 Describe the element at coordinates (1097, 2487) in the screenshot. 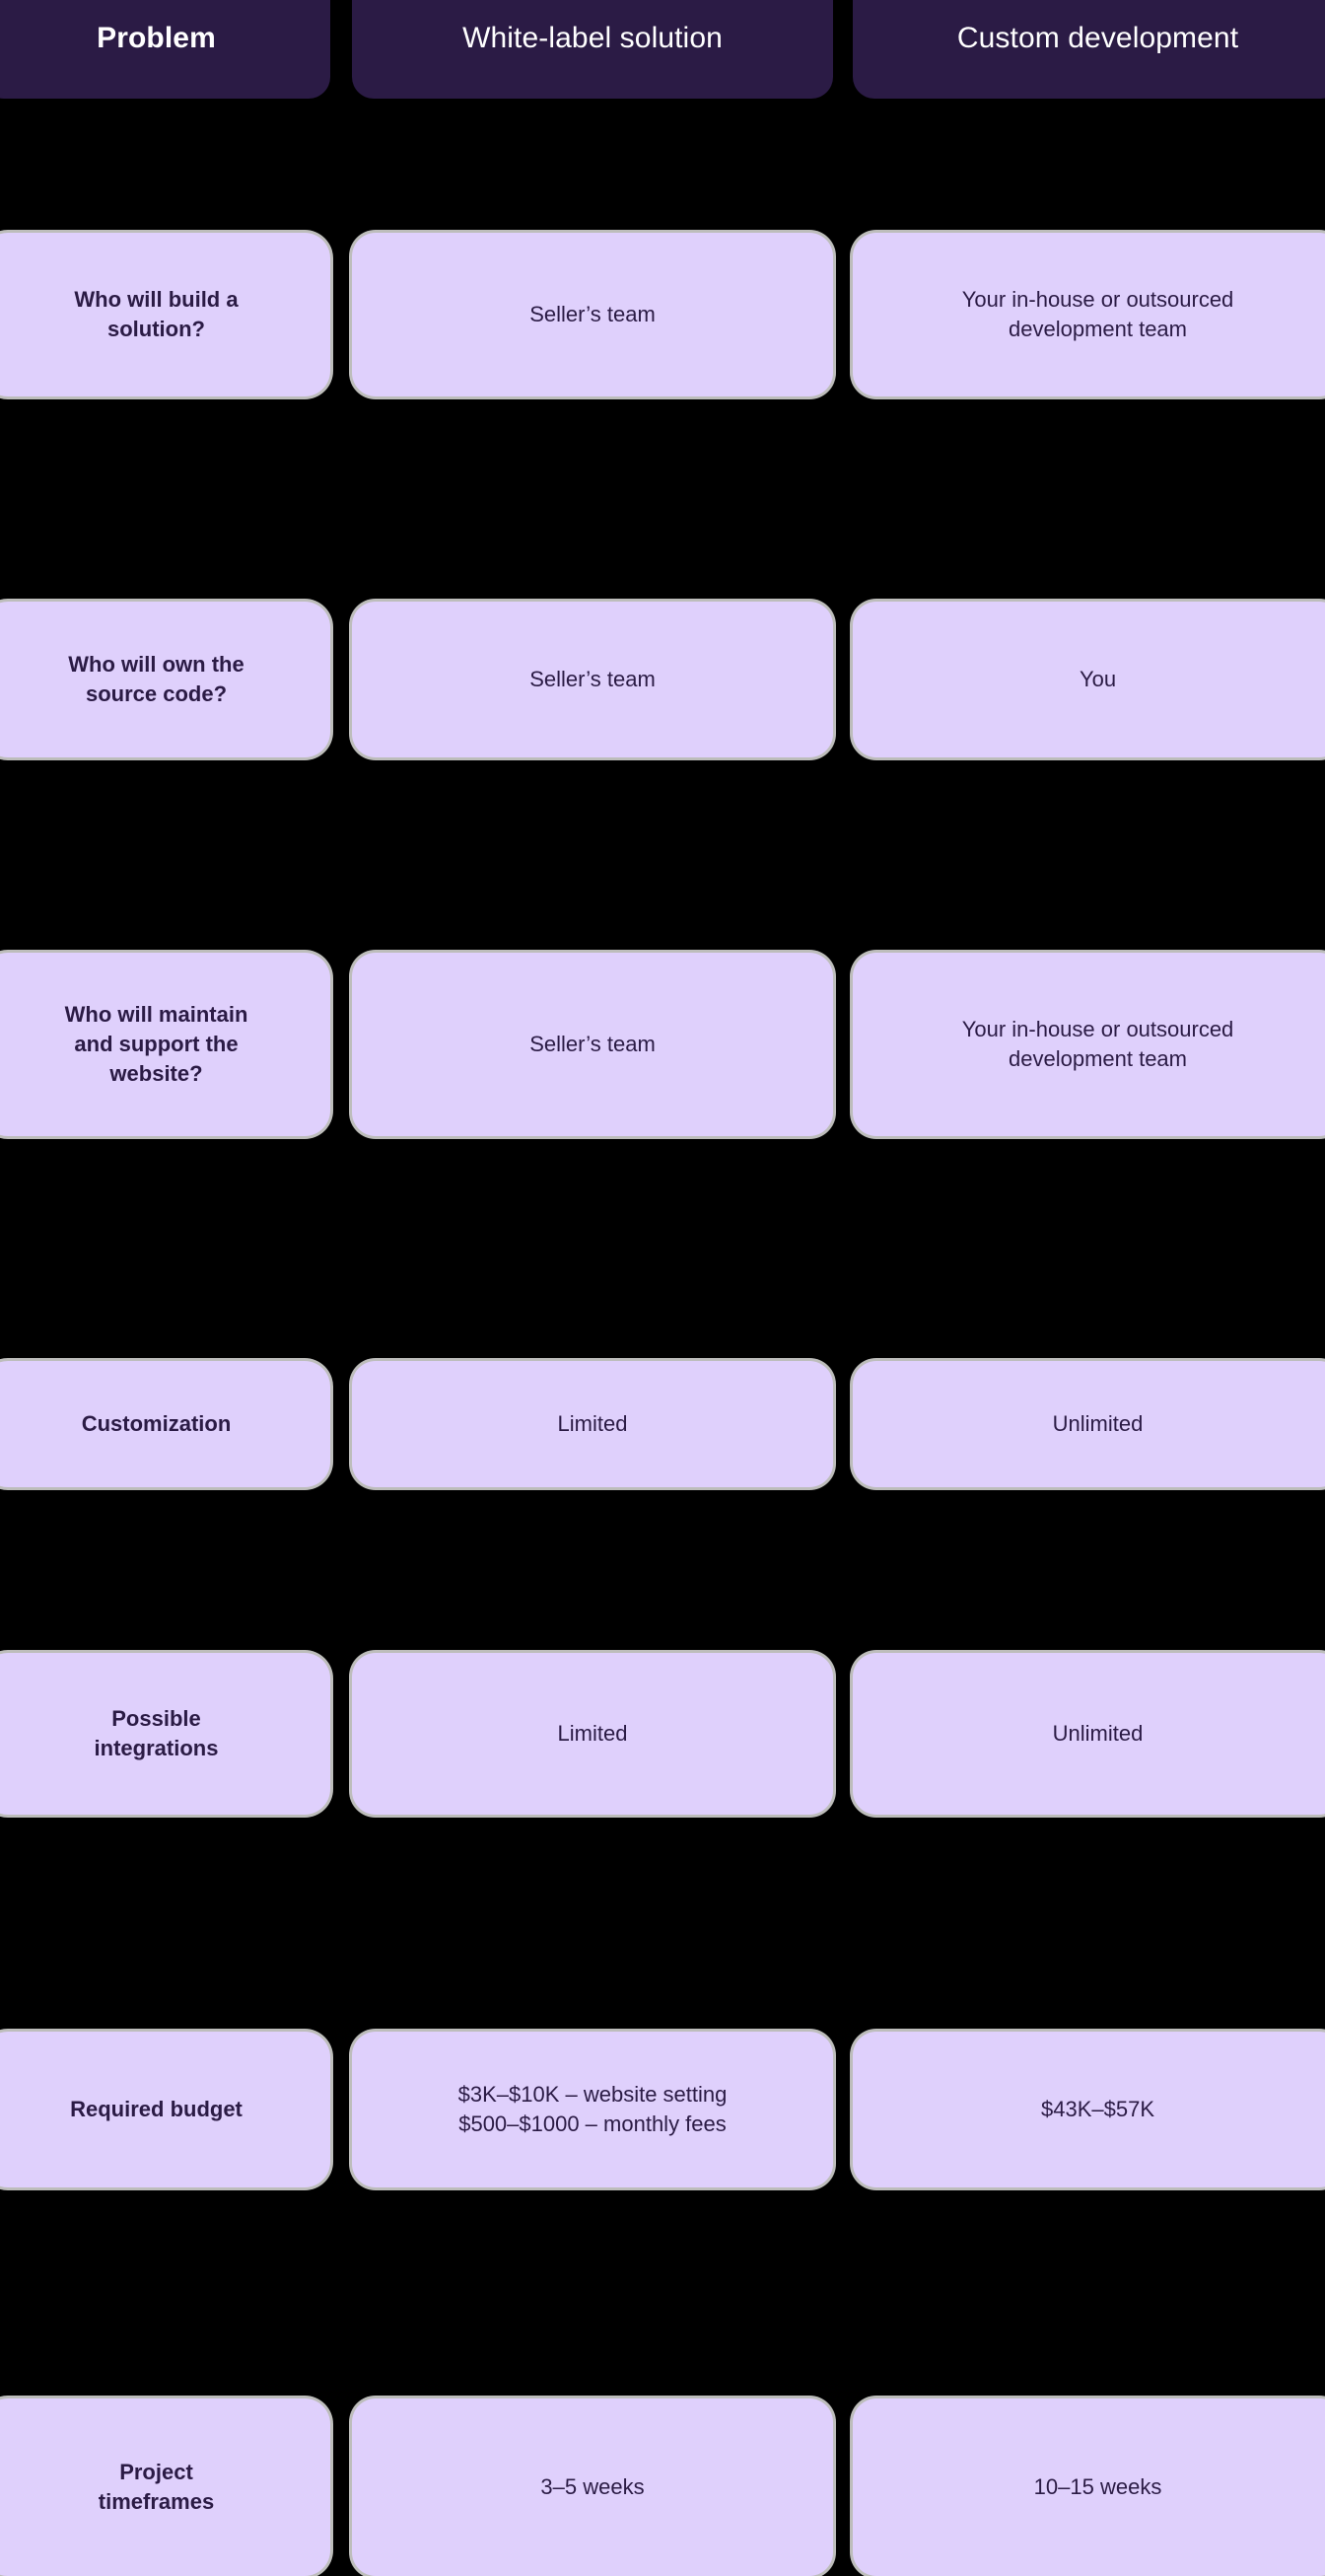

I see `cell-text-custom: 10–15 weeks` at that location.